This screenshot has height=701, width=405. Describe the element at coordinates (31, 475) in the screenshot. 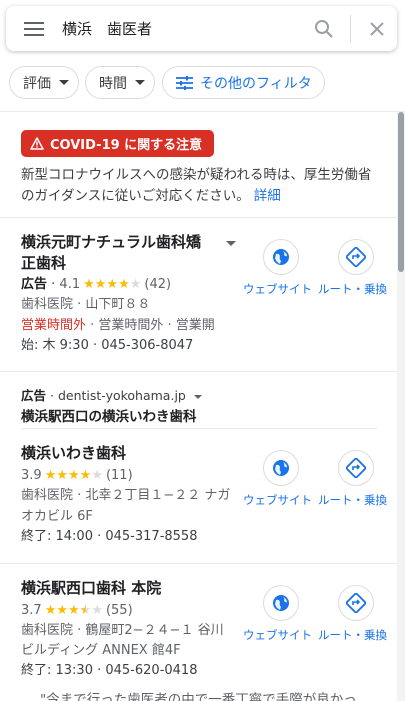

I see `rating-value: 3.9` at that location.